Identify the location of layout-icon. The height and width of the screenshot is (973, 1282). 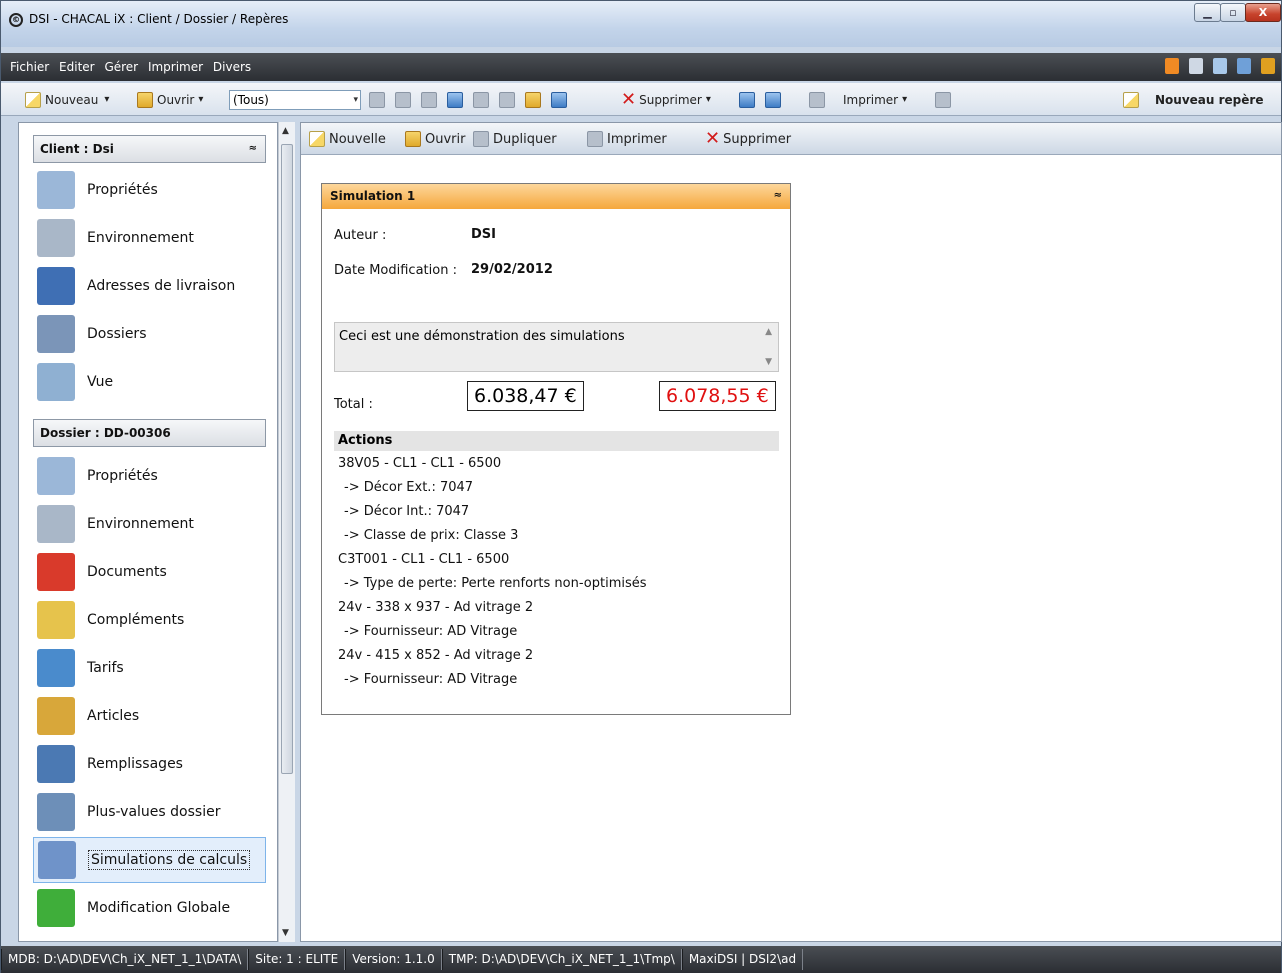
(1220, 66).